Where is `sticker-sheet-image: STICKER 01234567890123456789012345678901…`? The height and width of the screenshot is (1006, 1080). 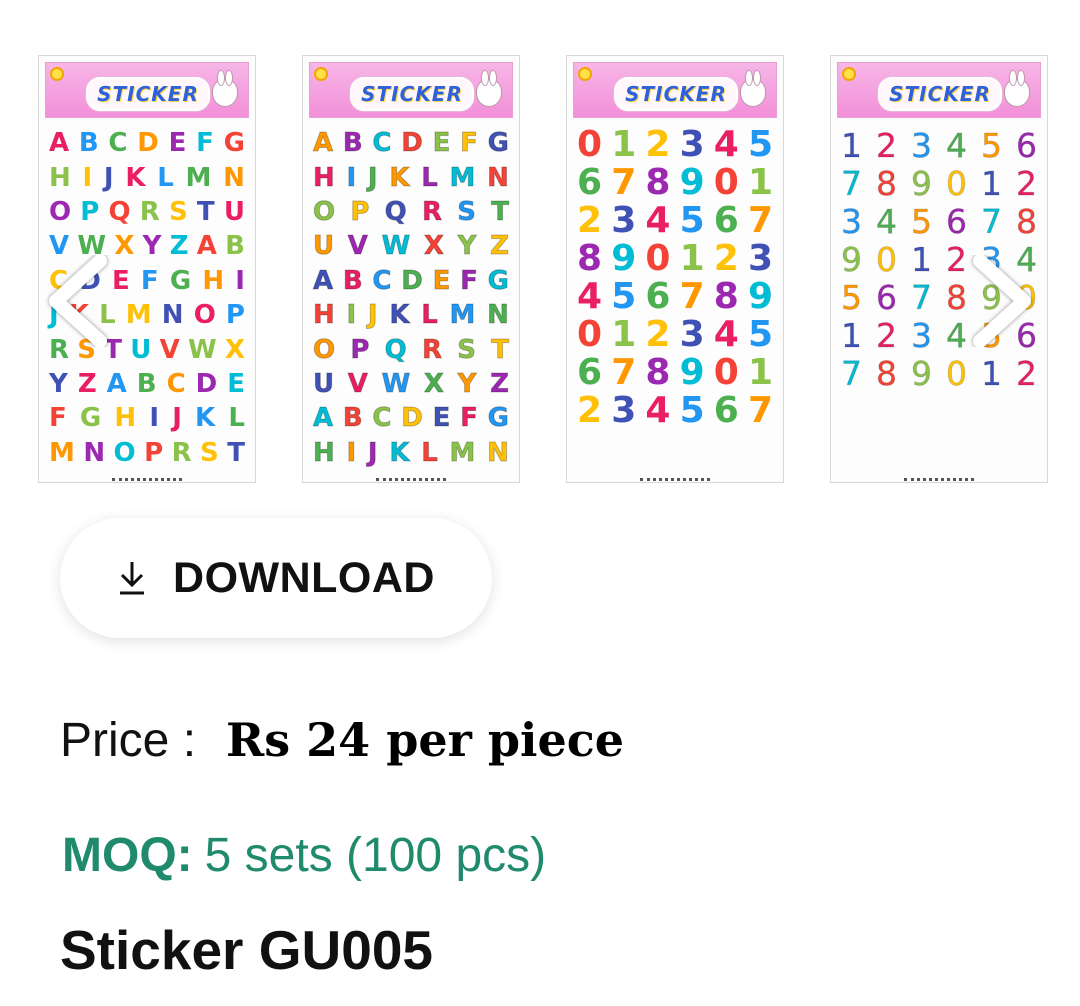 sticker-sheet-image: STICKER 01234567890123456789012345678901… is located at coordinates (675, 269).